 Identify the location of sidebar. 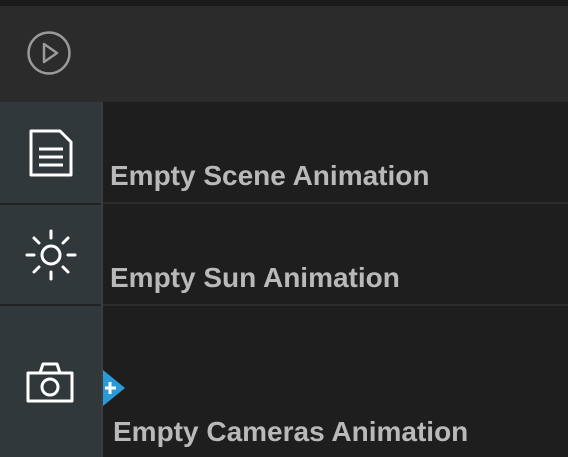
(51, 279).